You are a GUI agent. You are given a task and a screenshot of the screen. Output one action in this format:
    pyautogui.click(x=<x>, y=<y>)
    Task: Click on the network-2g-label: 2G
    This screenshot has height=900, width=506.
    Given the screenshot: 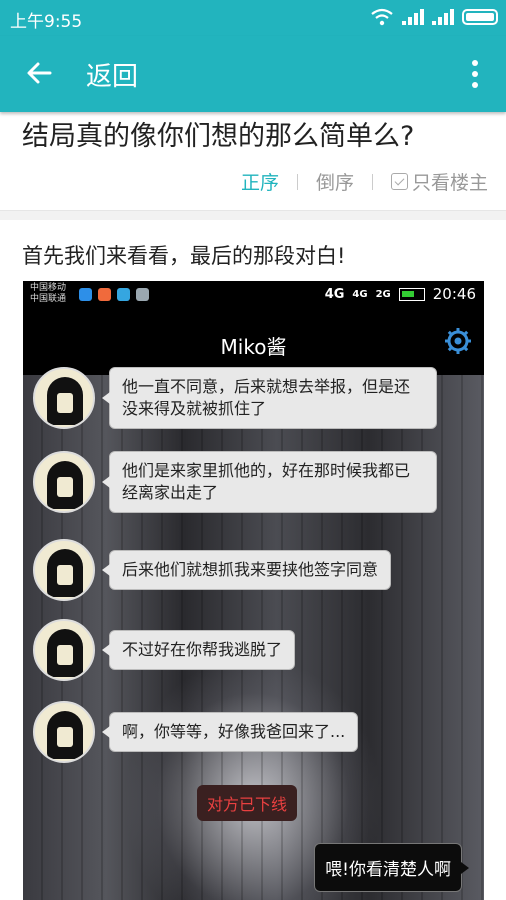 What is the action you would take?
    pyautogui.click(x=383, y=294)
    